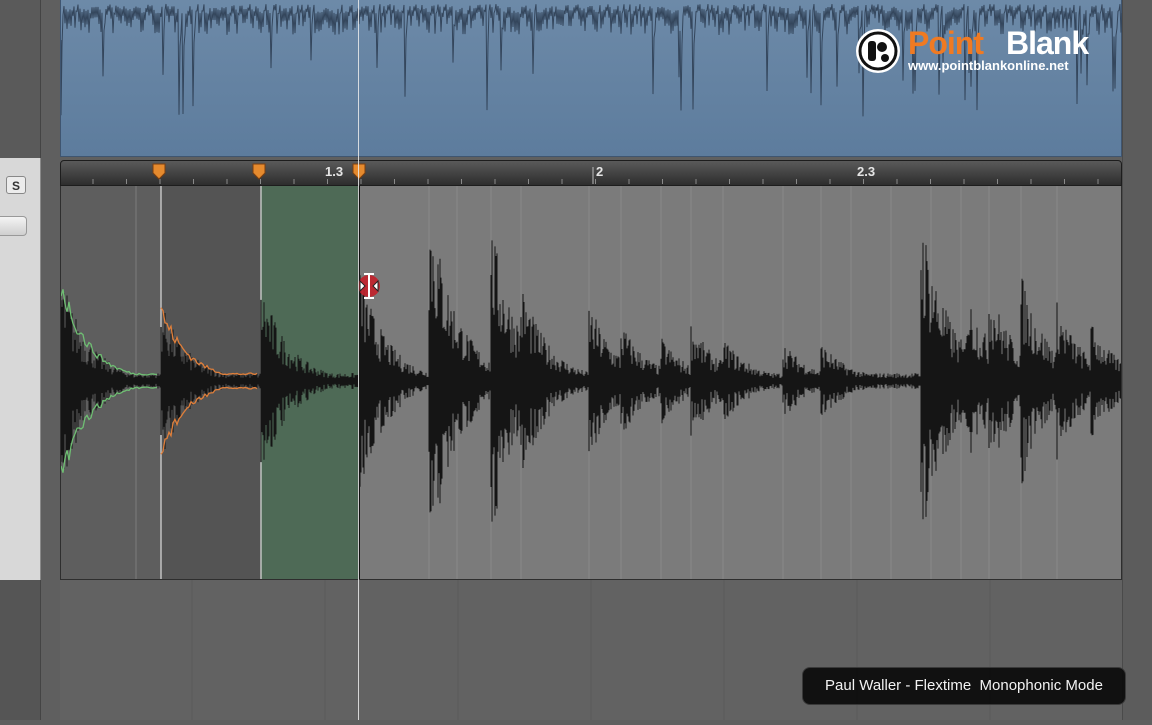 The width and height of the screenshot is (1152, 725). I want to click on playhead-line, so click(358, 360).